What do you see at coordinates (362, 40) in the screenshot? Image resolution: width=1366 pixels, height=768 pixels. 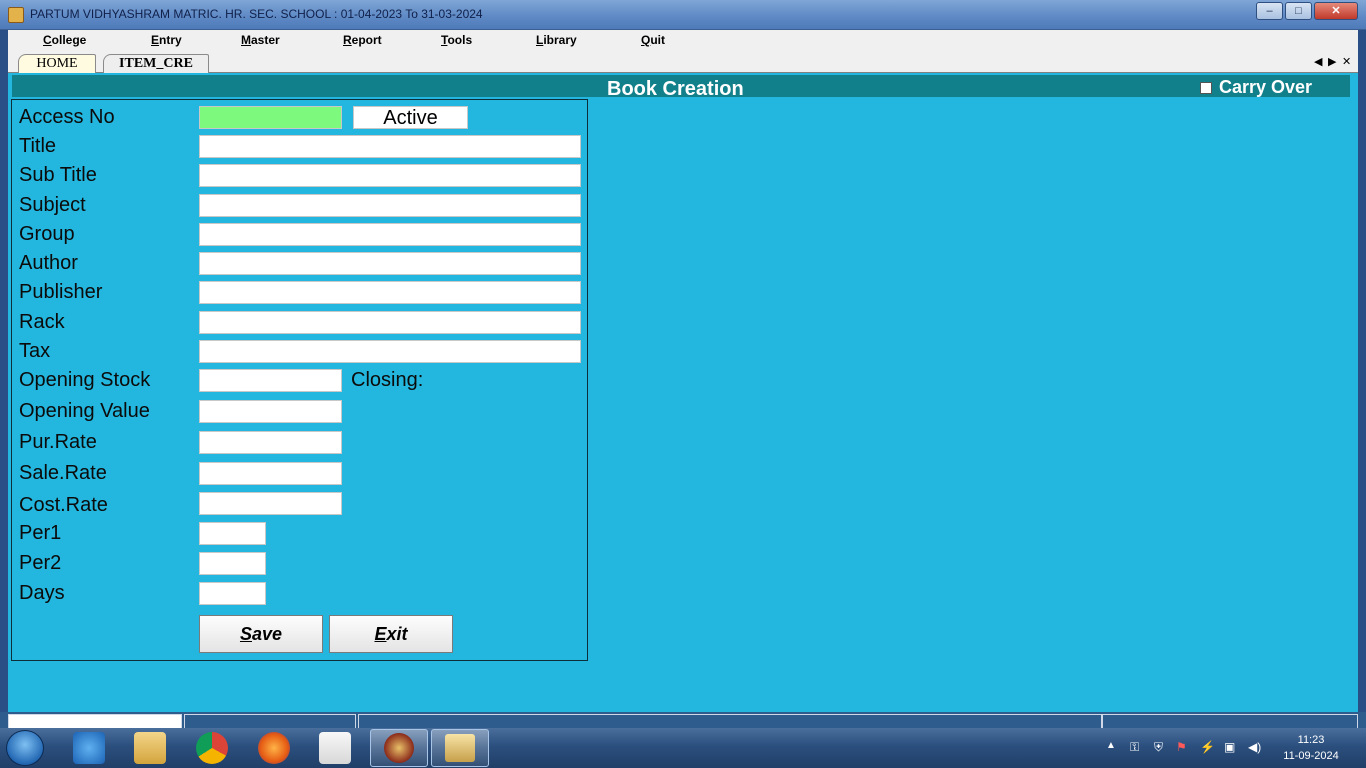 I see `menu-report: Report` at bounding box center [362, 40].